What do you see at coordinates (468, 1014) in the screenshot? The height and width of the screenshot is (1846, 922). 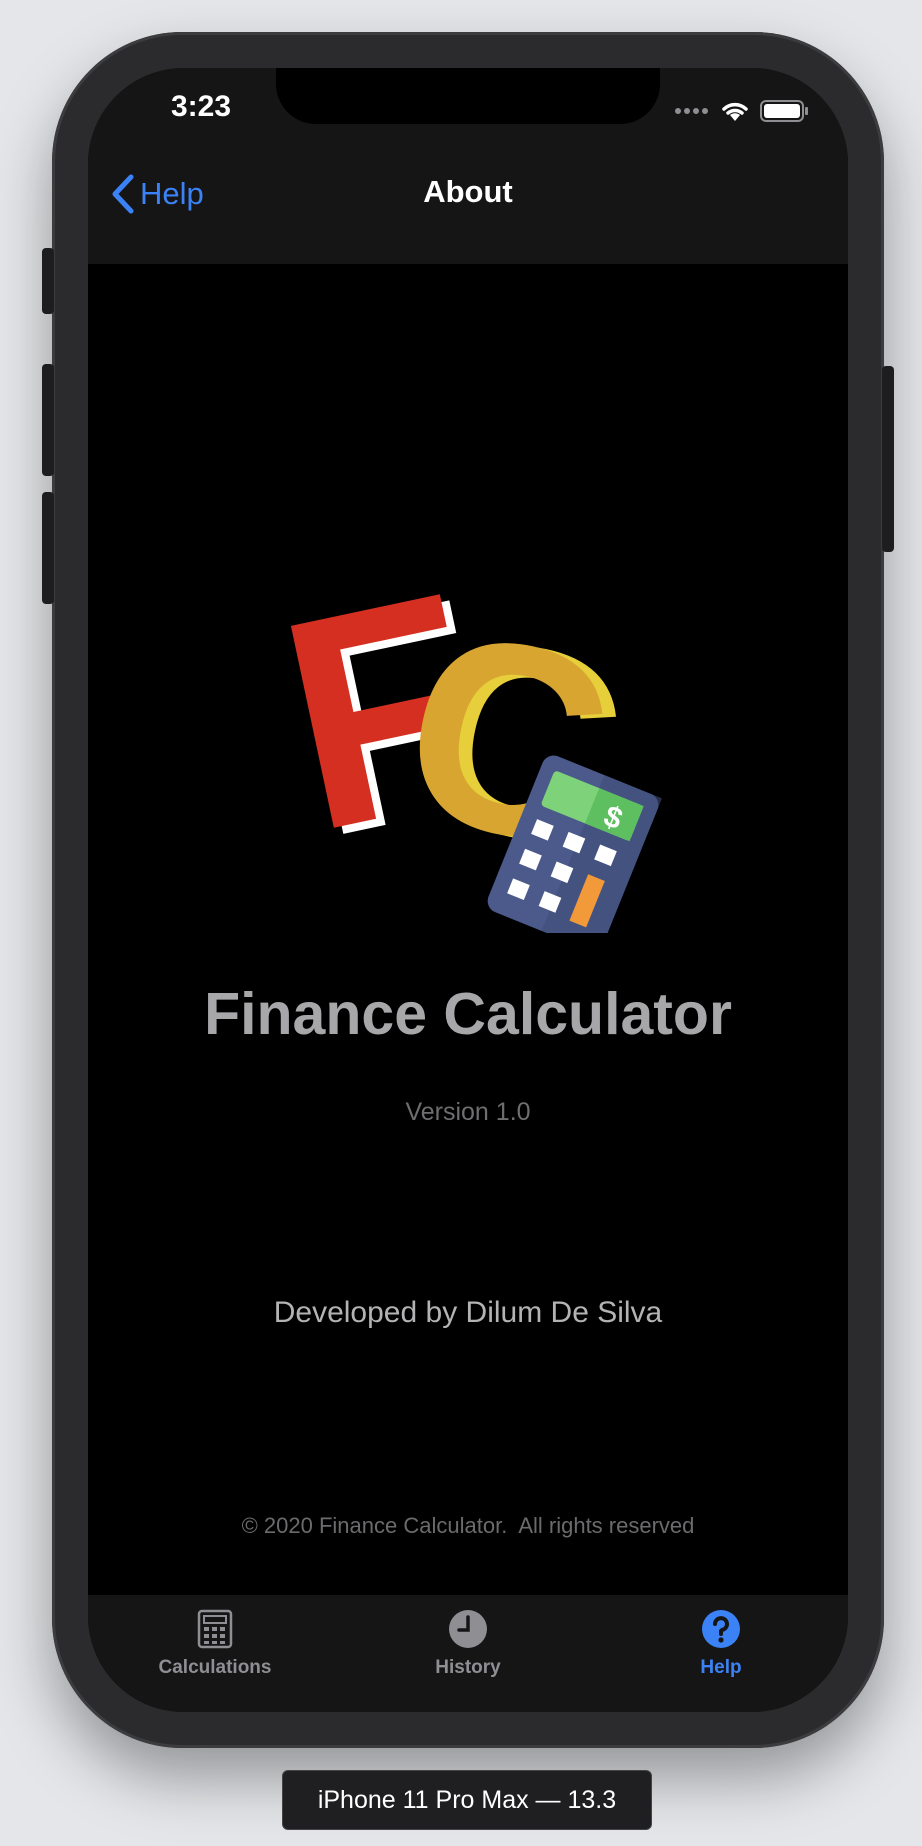 I see `app-name: Finance Calculator` at bounding box center [468, 1014].